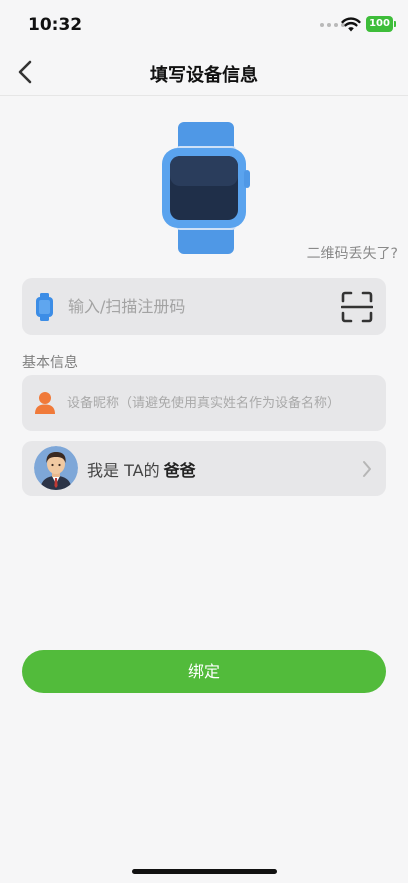  What do you see at coordinates (123, 470) in the screenshot?
I see `relationship-prefix: 我是 TA的` at bounding box center [123, 470].